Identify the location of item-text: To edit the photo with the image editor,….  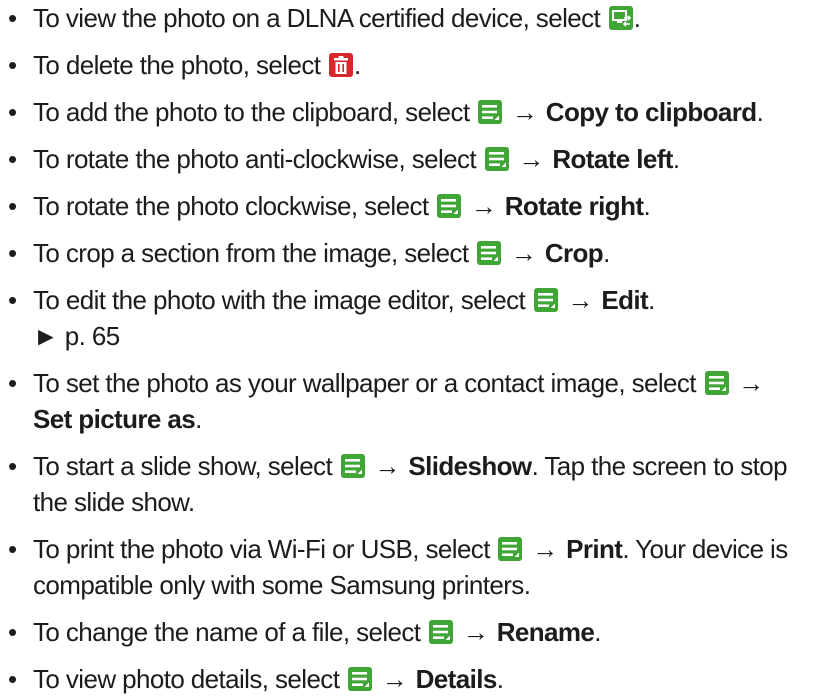
(282, 300).